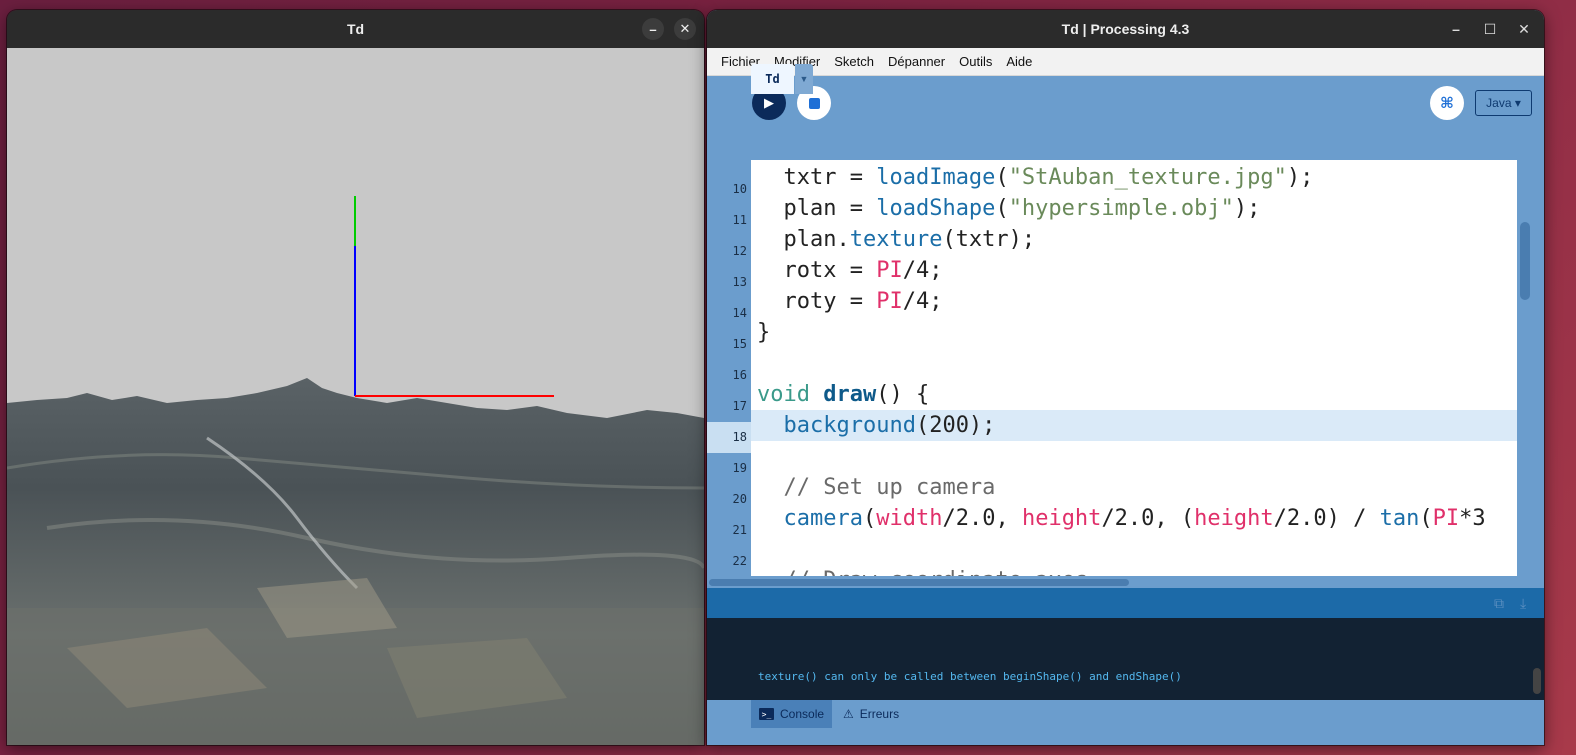 The image size is (1576, 755). What do you see at coordinates (739, 375) in the screenshot?
I see `line-number: 16` at bounding box center [739, 375].